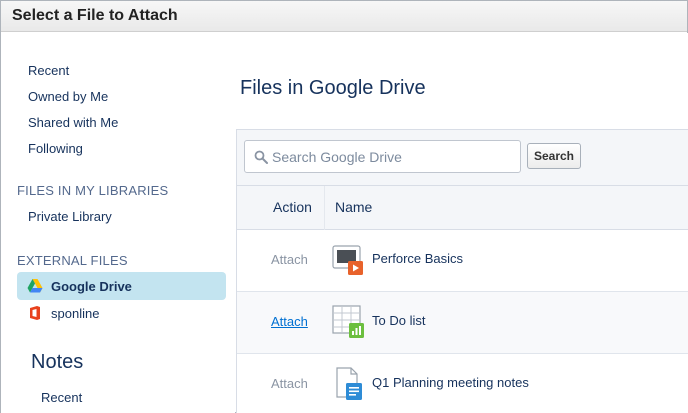  I want to click on sidebar-item-recent: Recent, so click(48, 70).